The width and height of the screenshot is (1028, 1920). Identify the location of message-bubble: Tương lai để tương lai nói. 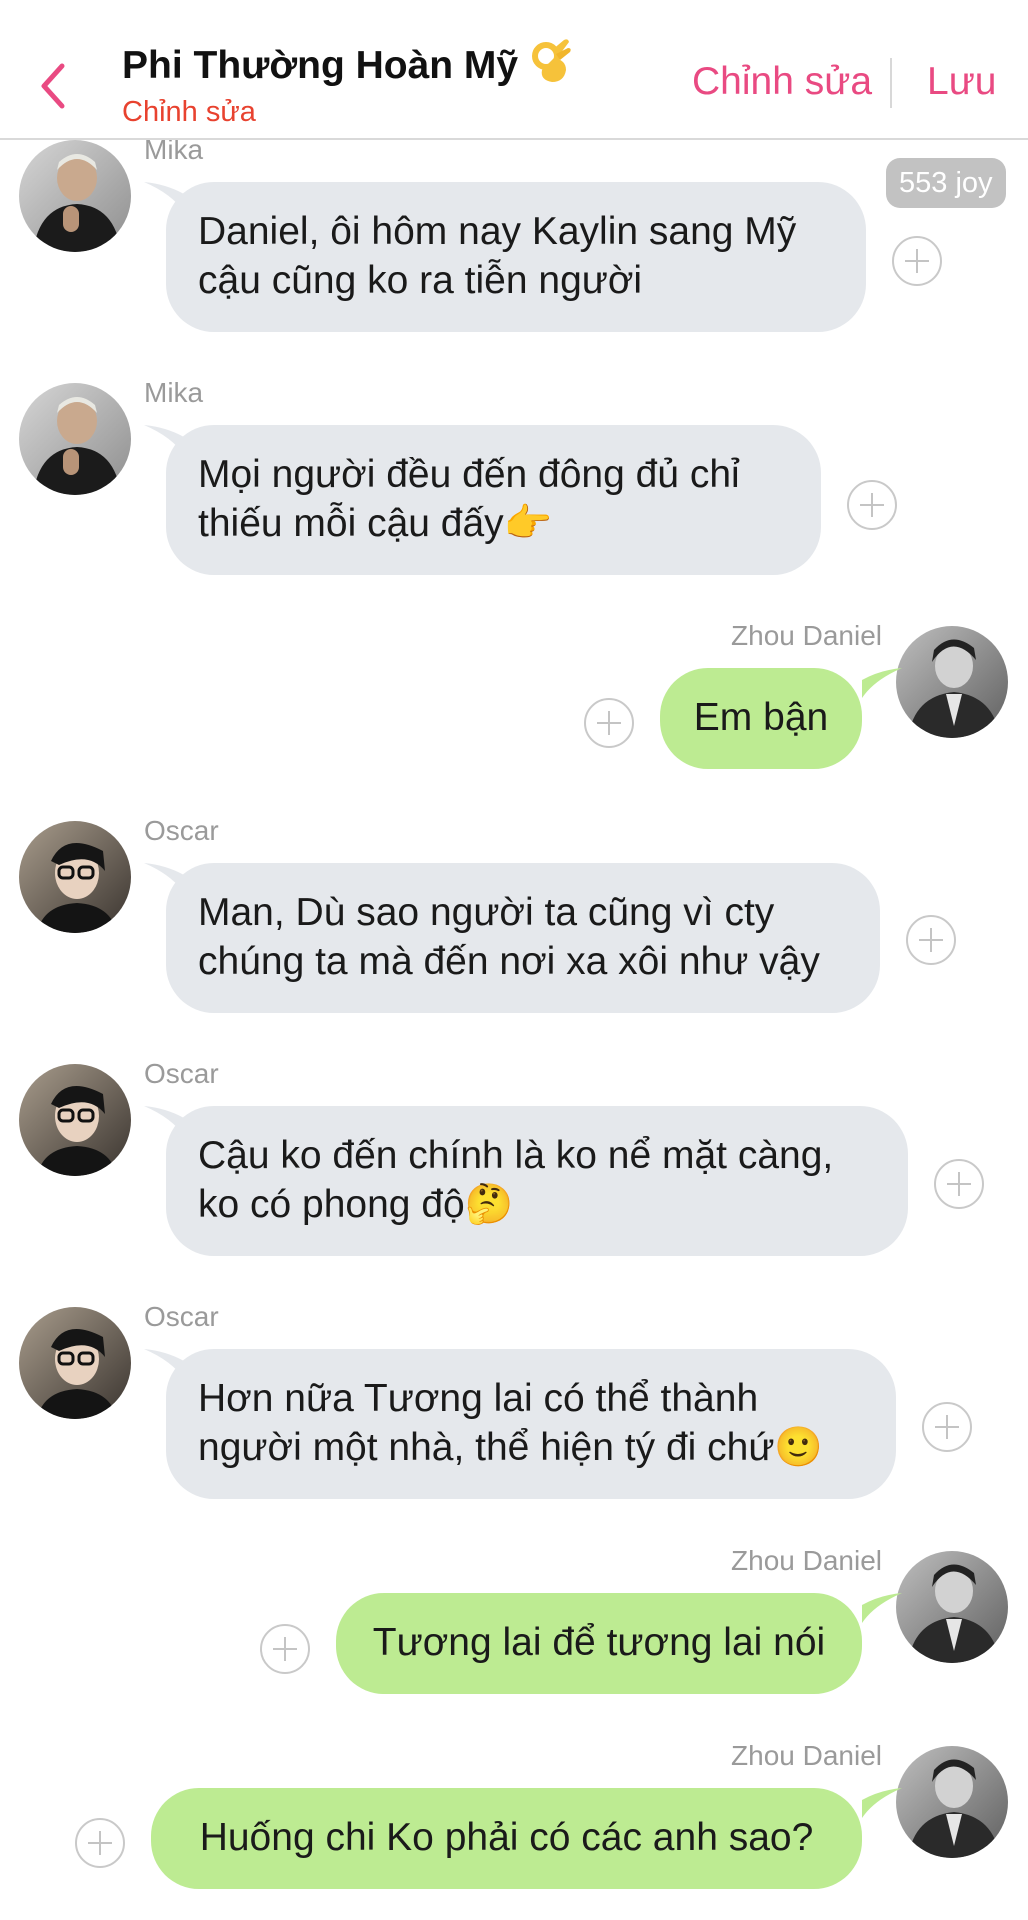
(599, 1643).